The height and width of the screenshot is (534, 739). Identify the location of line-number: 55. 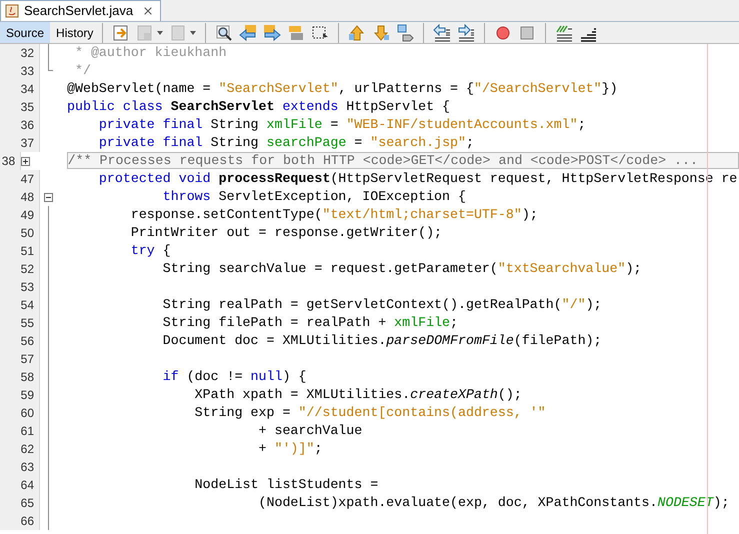
(27, 323).